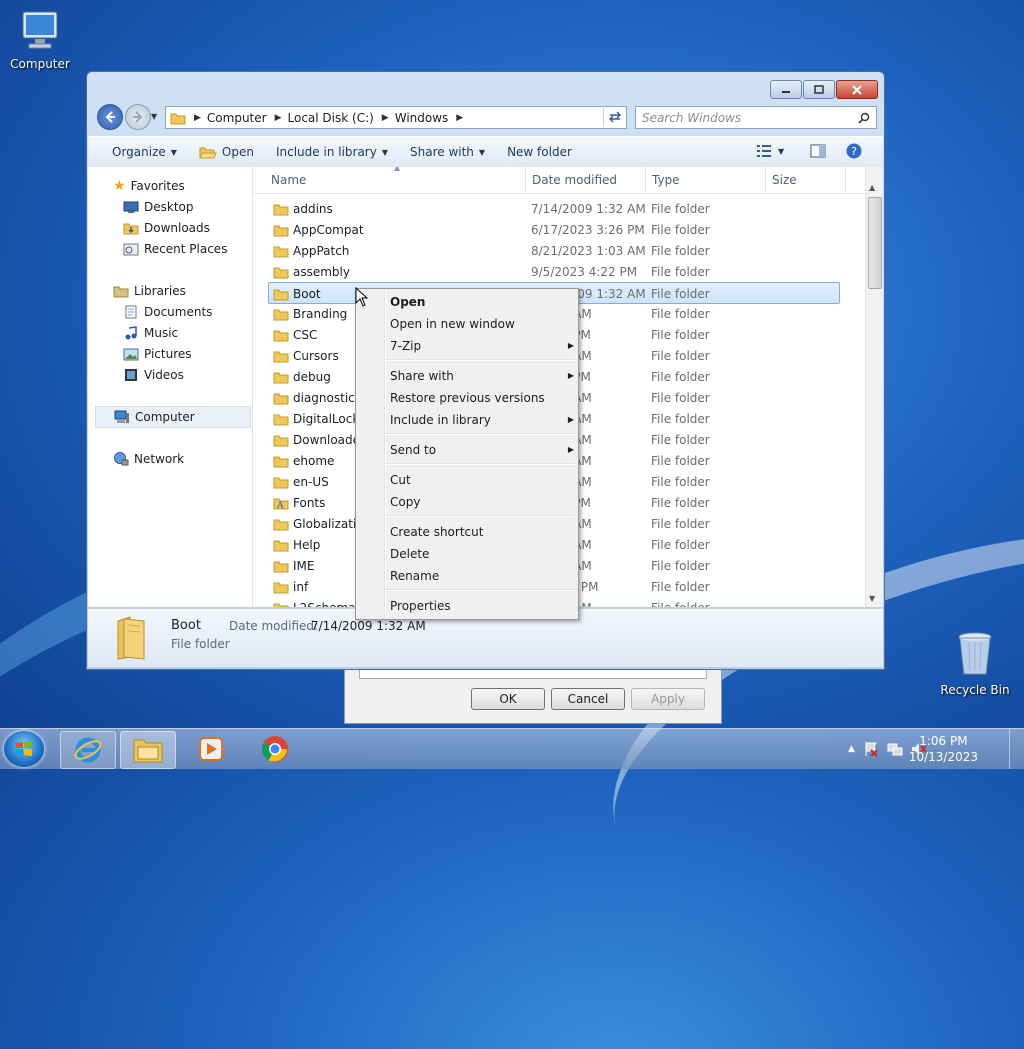 The height and width of the screenshot is (1049, 1024). I want to click on desktop-icon-computer: Computer, so click(40, 39).